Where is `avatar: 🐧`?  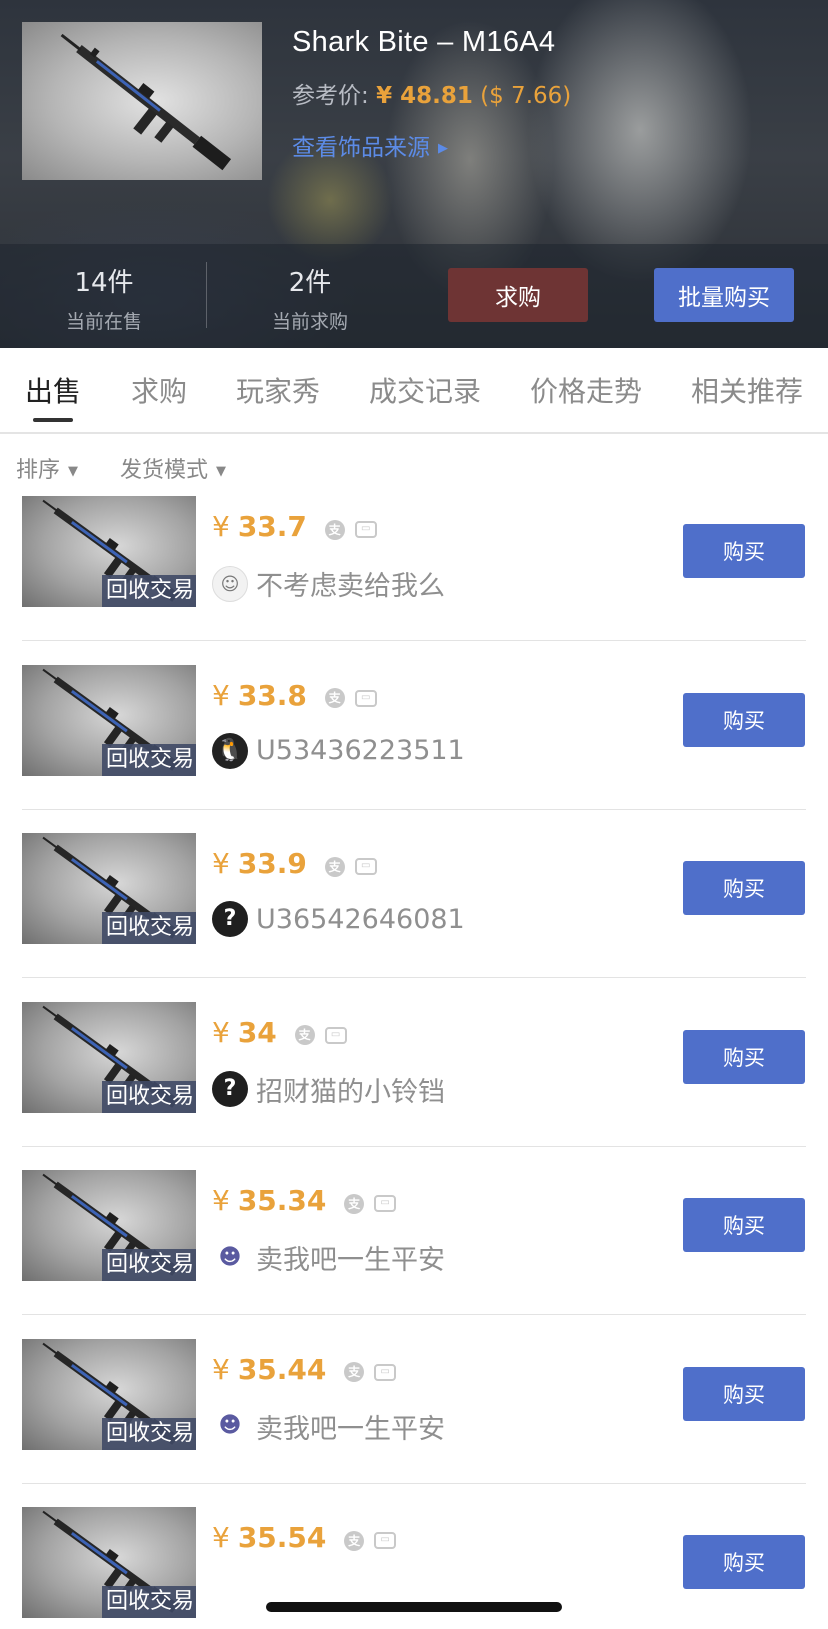
avatar: 🐧 is located at coordinates (230, 750).